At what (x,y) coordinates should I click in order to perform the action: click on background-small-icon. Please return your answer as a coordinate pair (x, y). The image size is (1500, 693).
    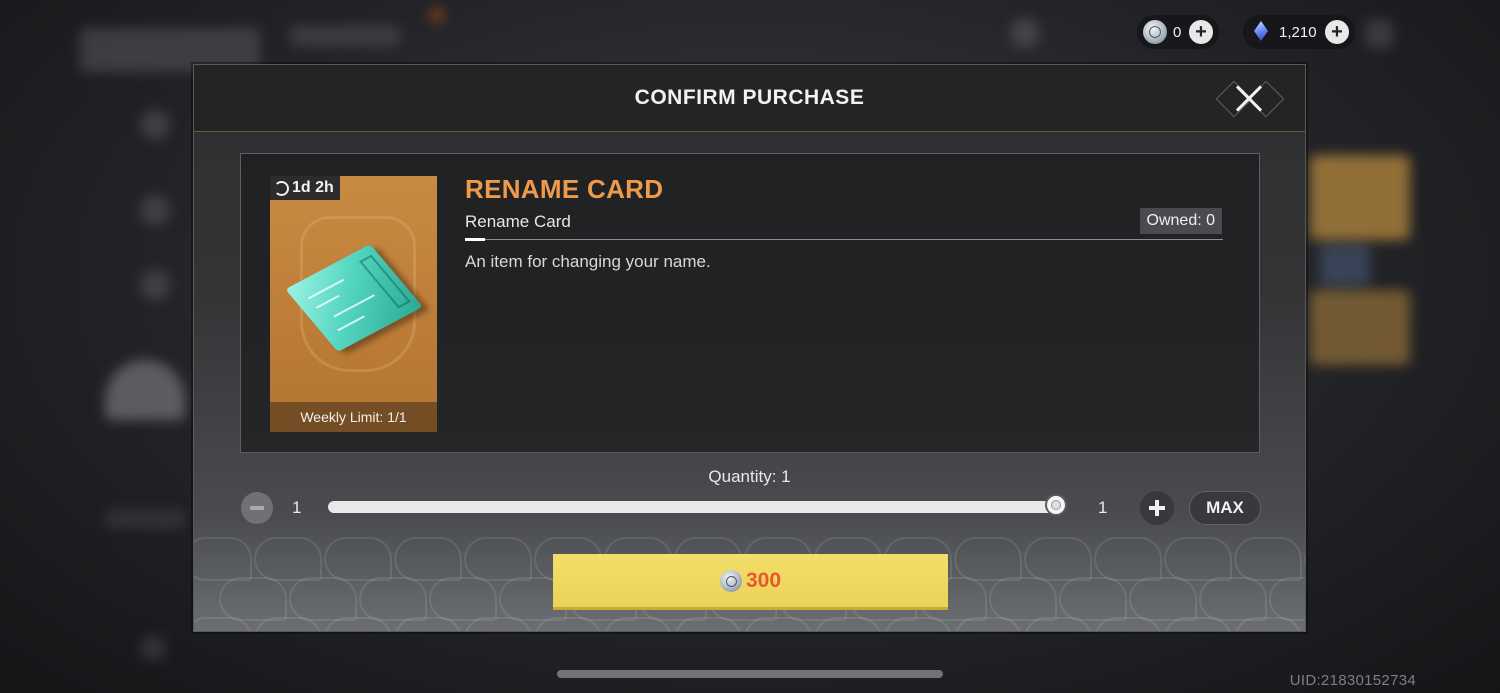
    Looking at the image, I should click on (153, 648).